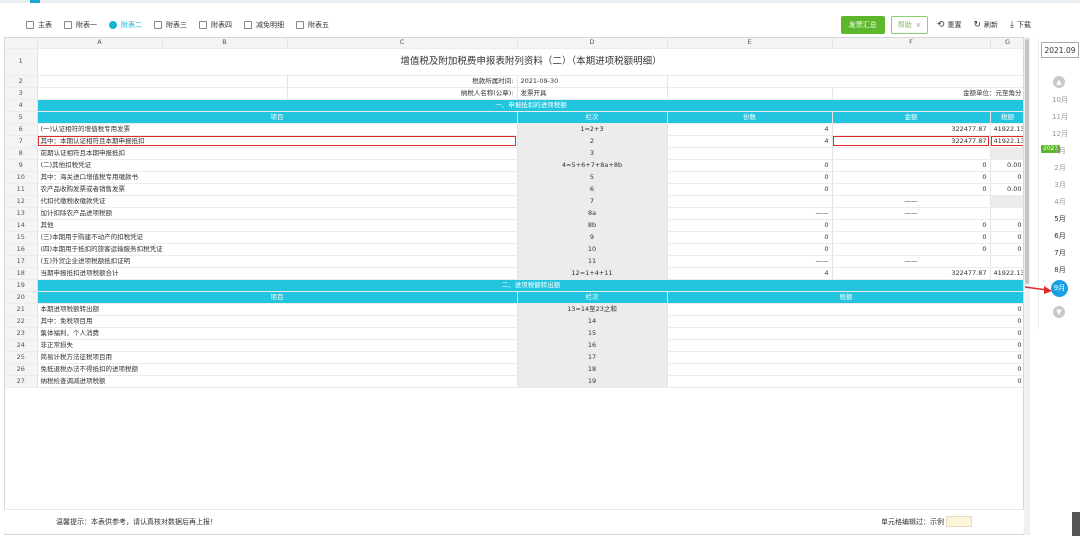 Image resolution: width=1080 pixels, height=536 pixels. Describe the element at coordinates (80, 25) in the screenshot. I see `tab-1: 附表一` at that location.